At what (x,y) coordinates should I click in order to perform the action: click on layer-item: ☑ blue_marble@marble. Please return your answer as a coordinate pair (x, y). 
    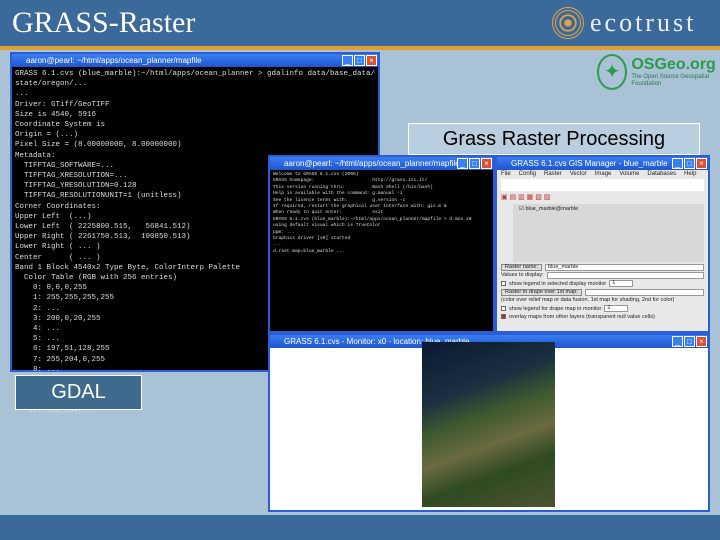
    Looking at the image, I should click on (548, 233).